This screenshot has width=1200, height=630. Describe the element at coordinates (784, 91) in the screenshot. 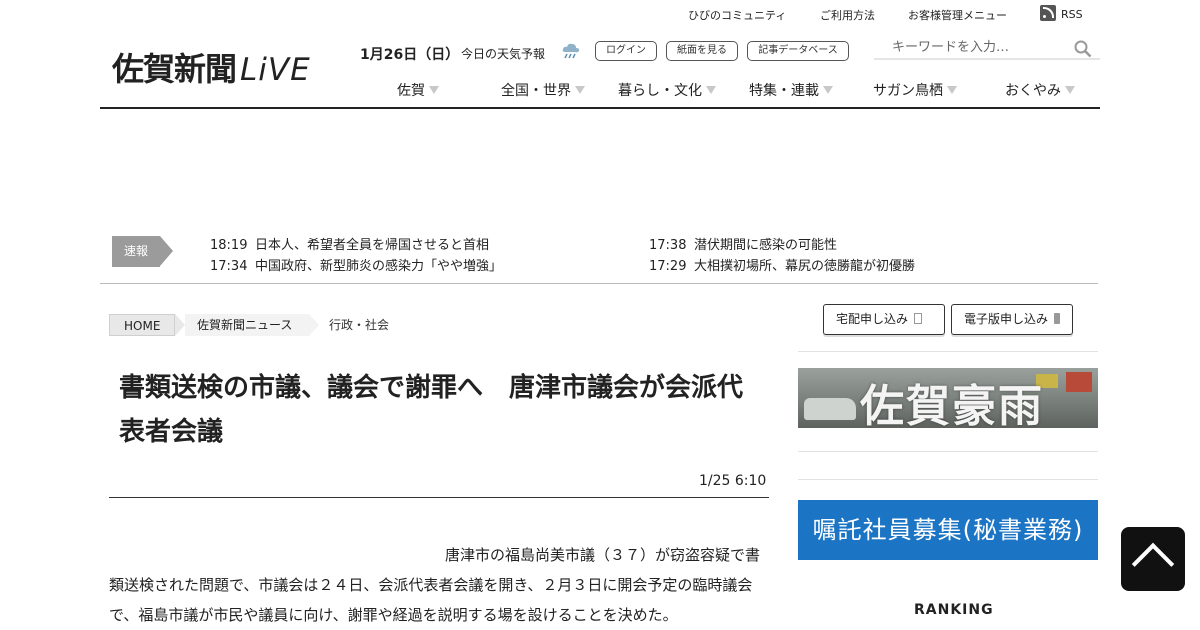

I see `nav-label: 特集・連載` at that location.